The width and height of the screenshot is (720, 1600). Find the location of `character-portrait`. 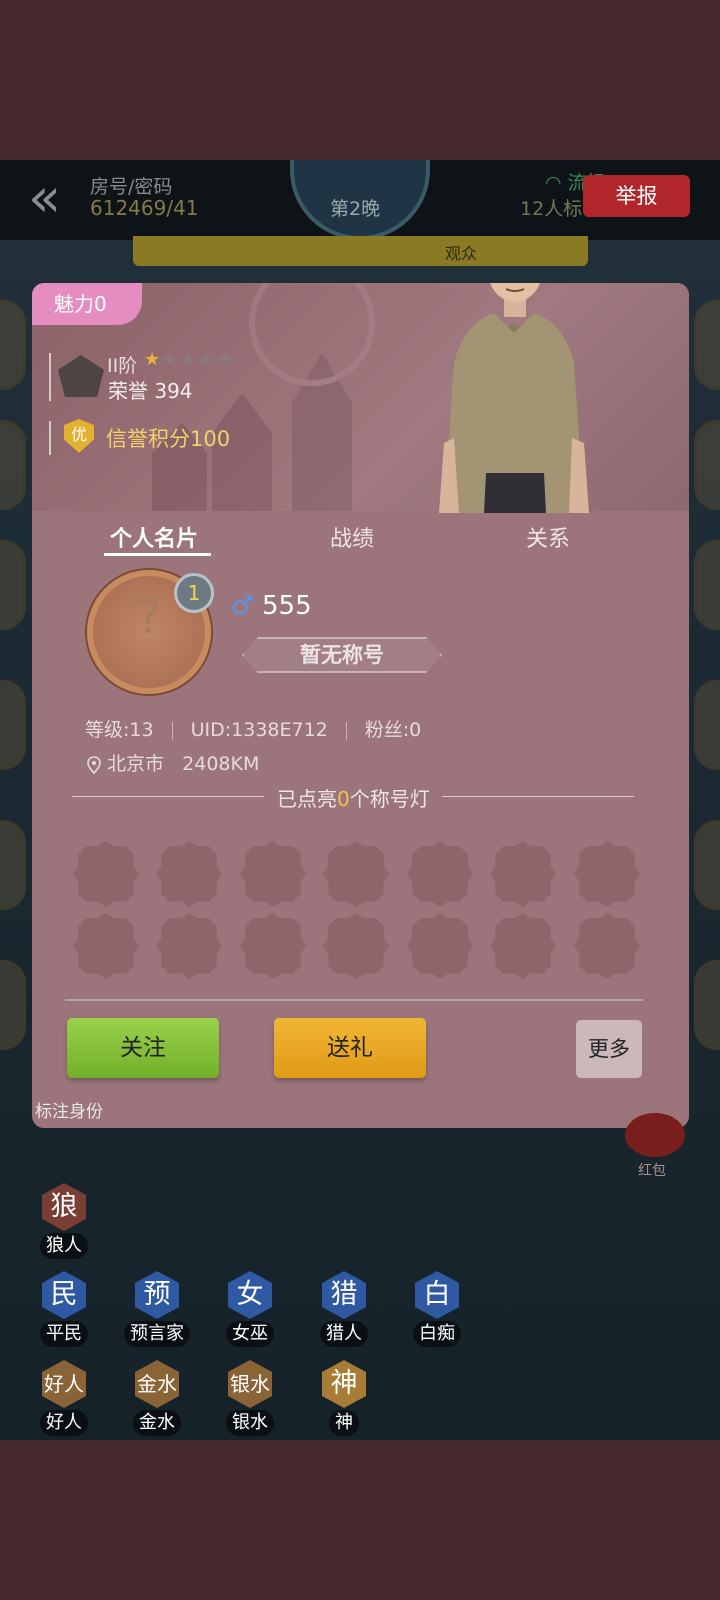

character-portrait is located at coordinates (514, 398).